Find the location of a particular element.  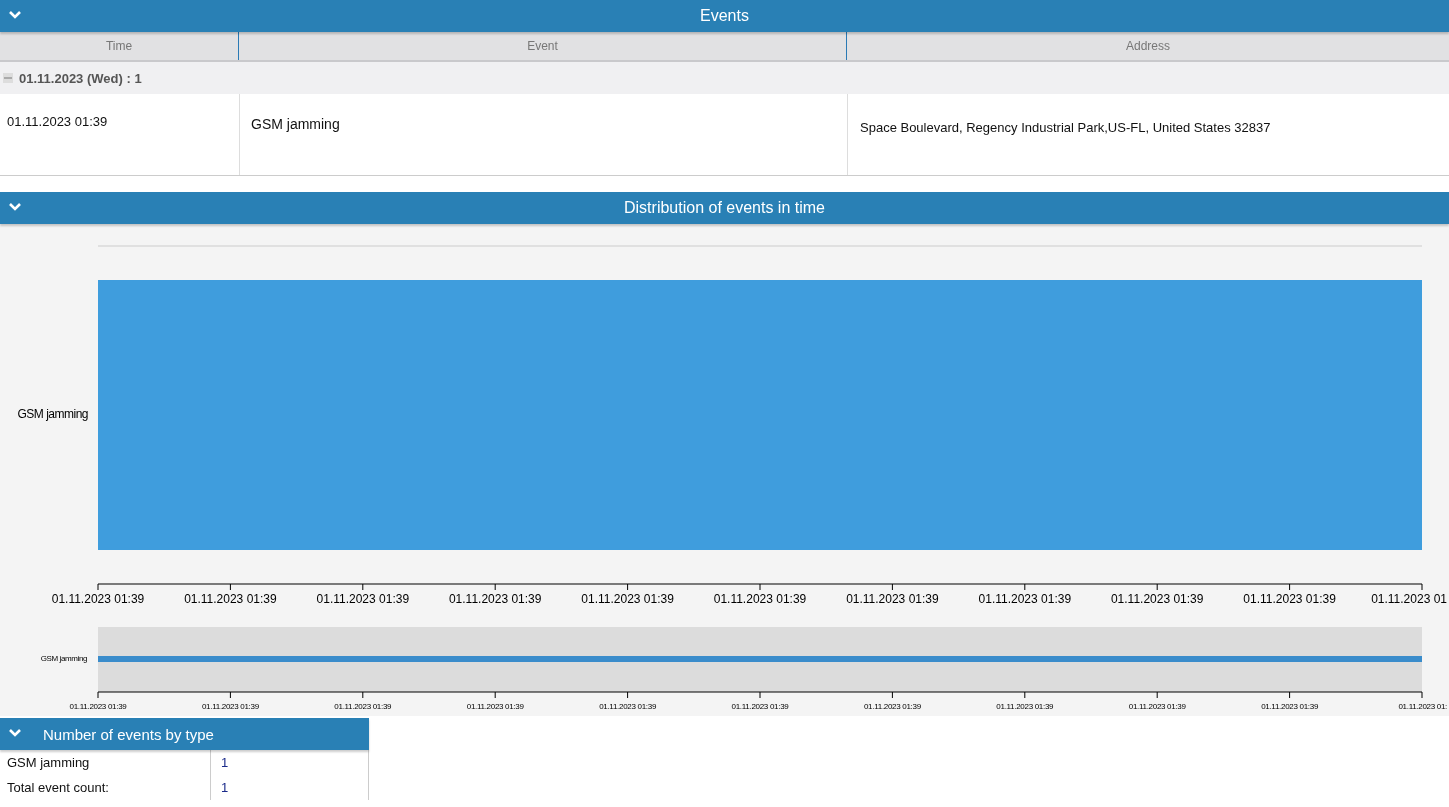

axis-tick-label: 01.11.2023 01 is located at coordinates (1409, 599).